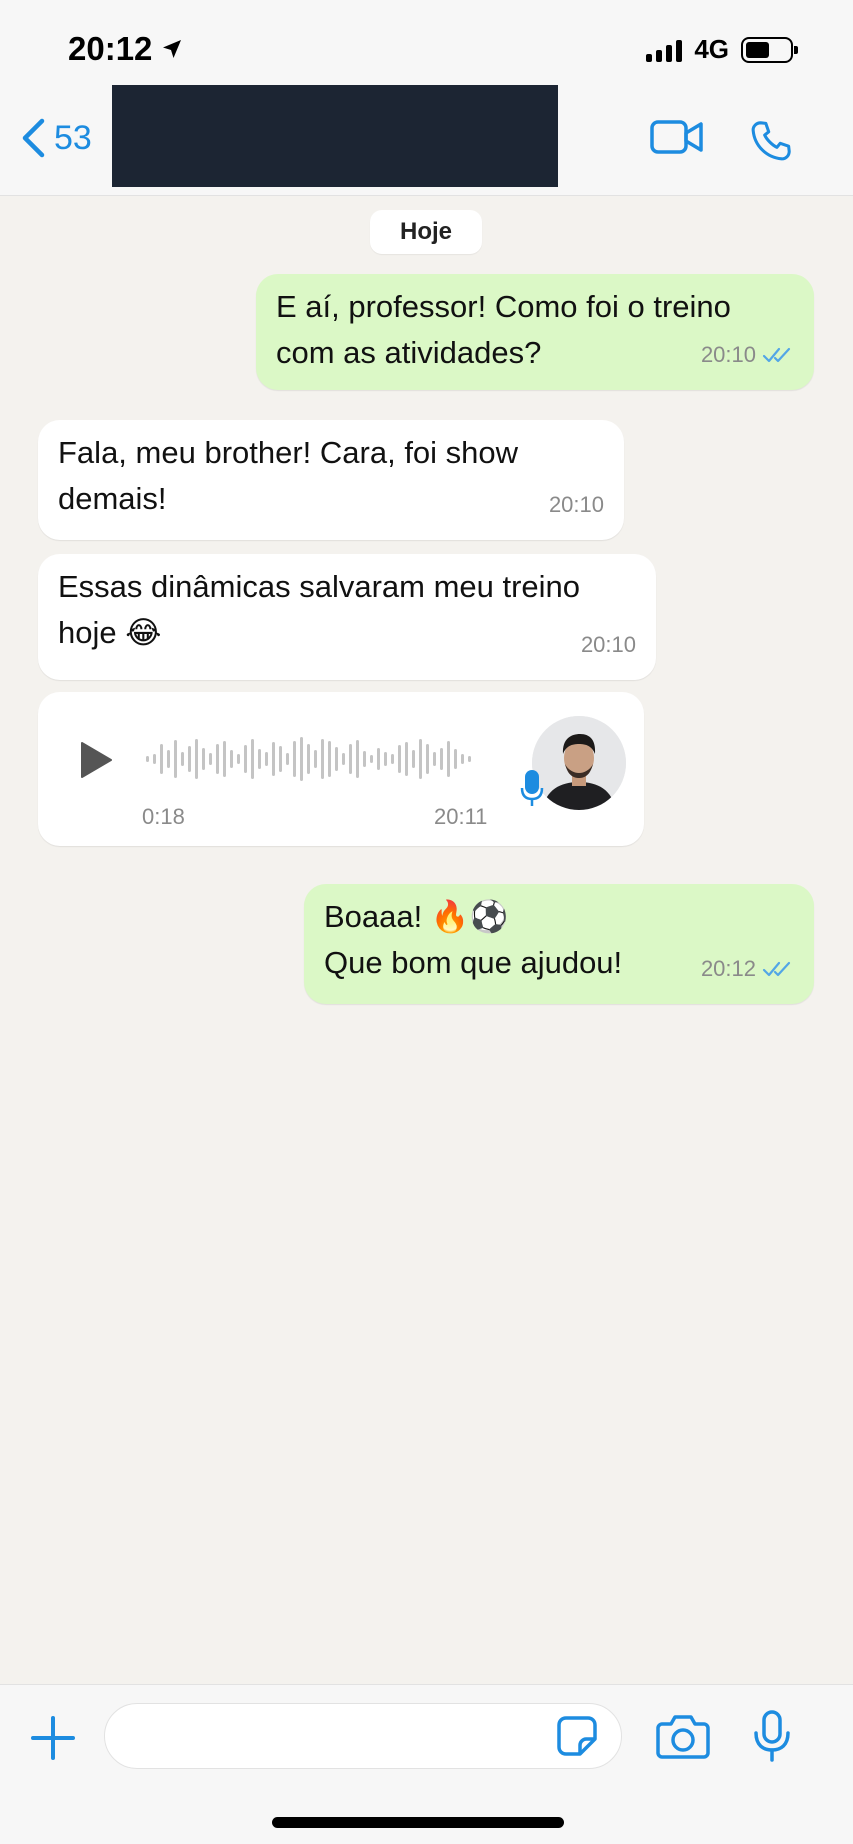 The height and width of the screenshot is (1844, 853). I want to click on chevron-left-icon, so click(33, 138).